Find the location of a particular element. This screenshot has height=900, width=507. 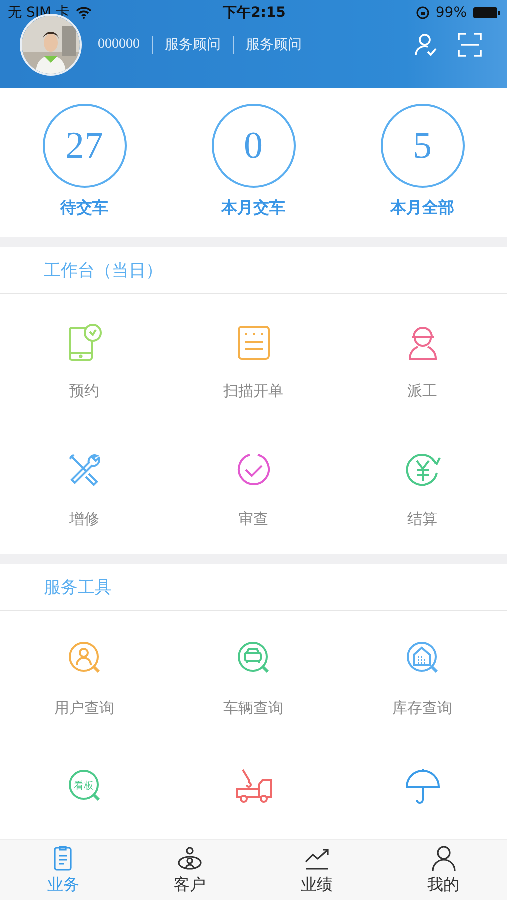

employee-id: 000000 is located at coordinates (119, 45).